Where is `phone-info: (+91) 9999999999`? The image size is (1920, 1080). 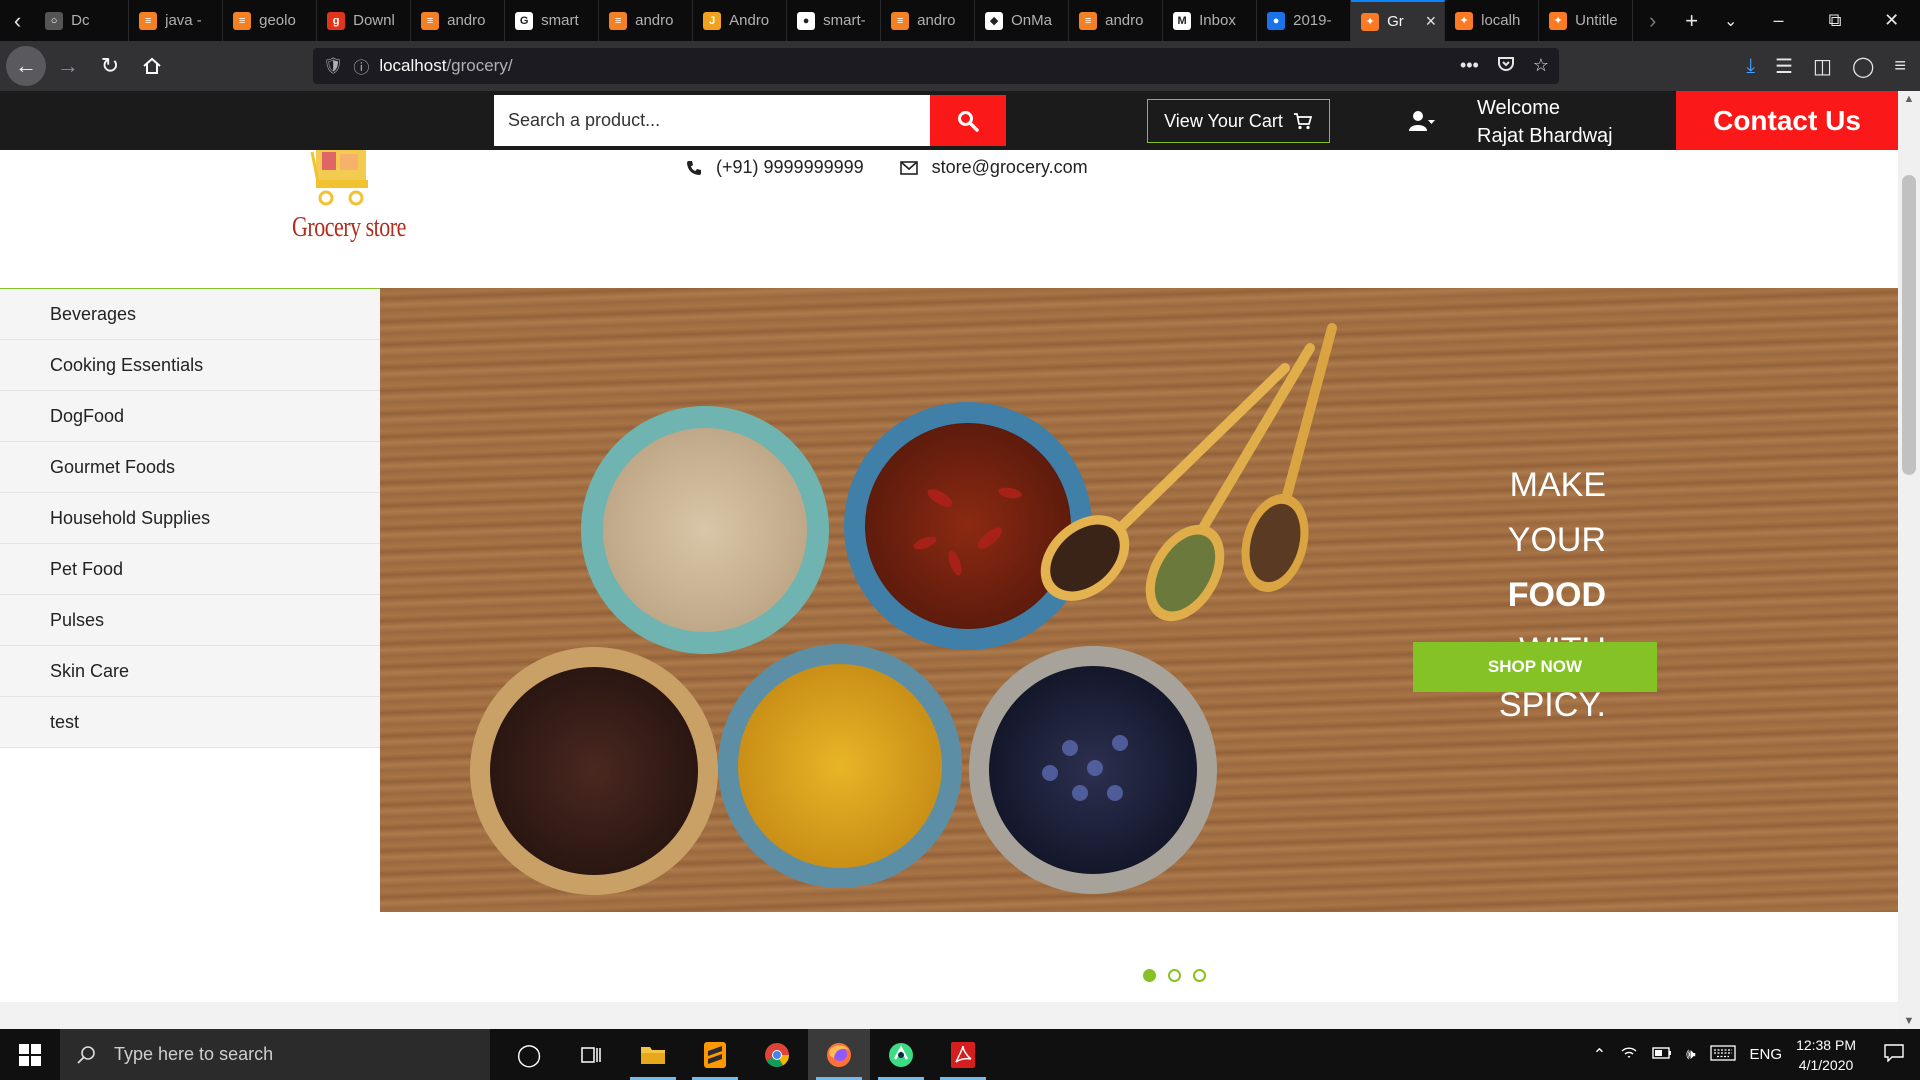 phone-info: (+91) 9999999999 is located at coordinates (775, 167).